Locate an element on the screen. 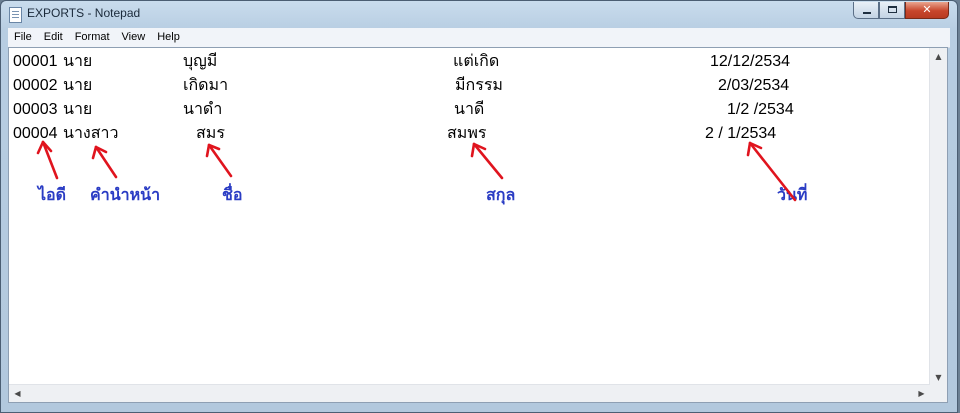 This screenshot has height=413, width=960. row-first-name: บุญมี is located at coordinates (200, 61).